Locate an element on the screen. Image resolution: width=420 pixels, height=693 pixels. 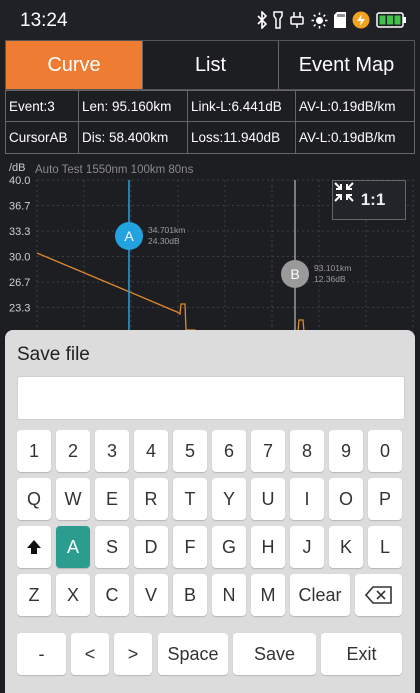
keyboard-row-bottom: - < > Space Save Exit is located at coordinates (212, 654).